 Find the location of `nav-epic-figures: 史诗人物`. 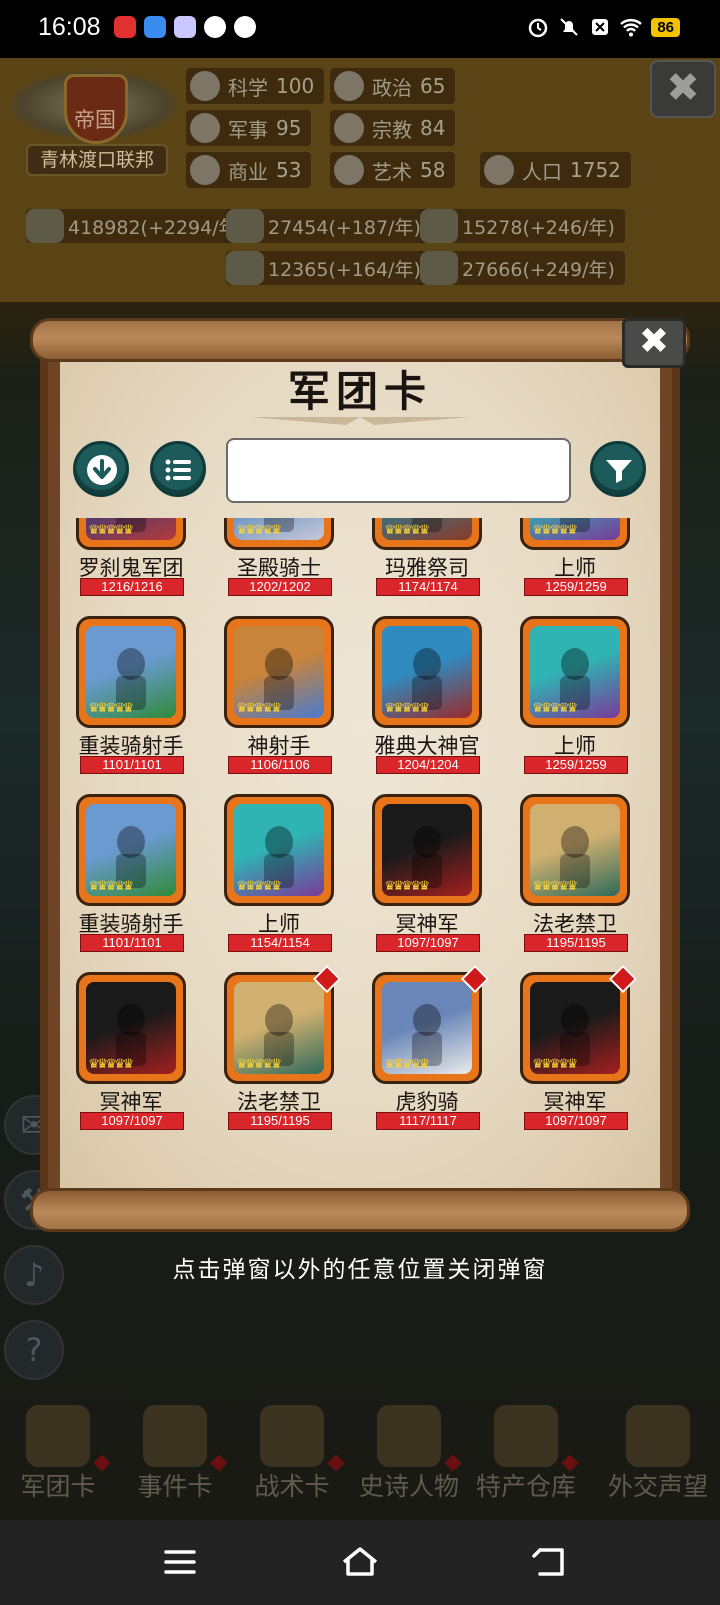

nav-epic-figures: 史诗人物 is located at coordinates (409, 1460).